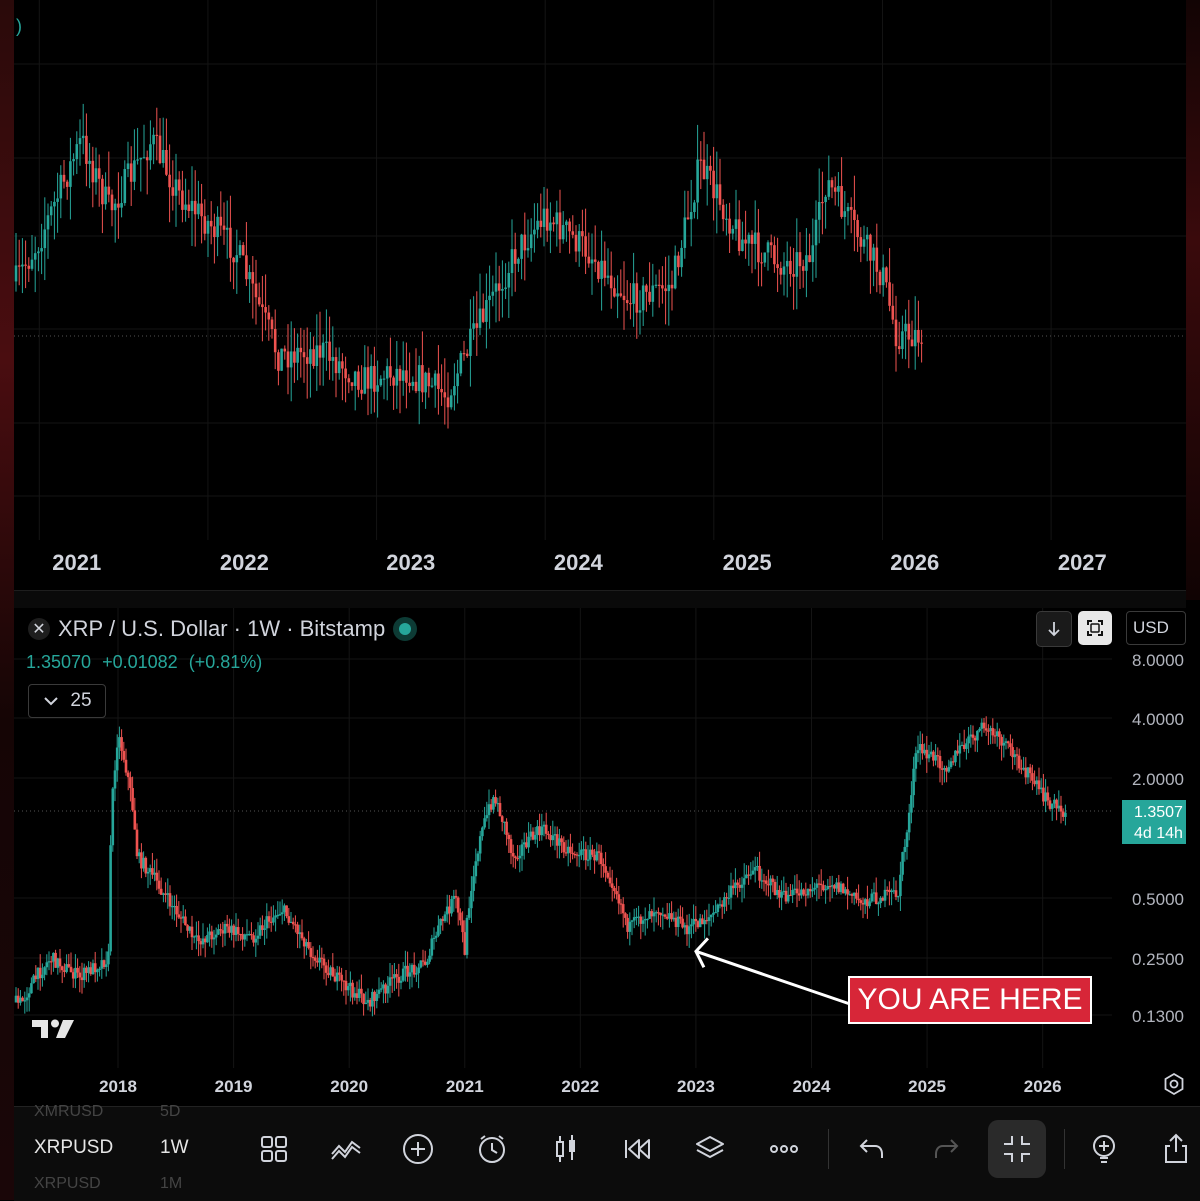 The image size is (1200, 1201). Describe the element at coordinates (600, 600) in the screenshot. I see `pane-divider` at that location.